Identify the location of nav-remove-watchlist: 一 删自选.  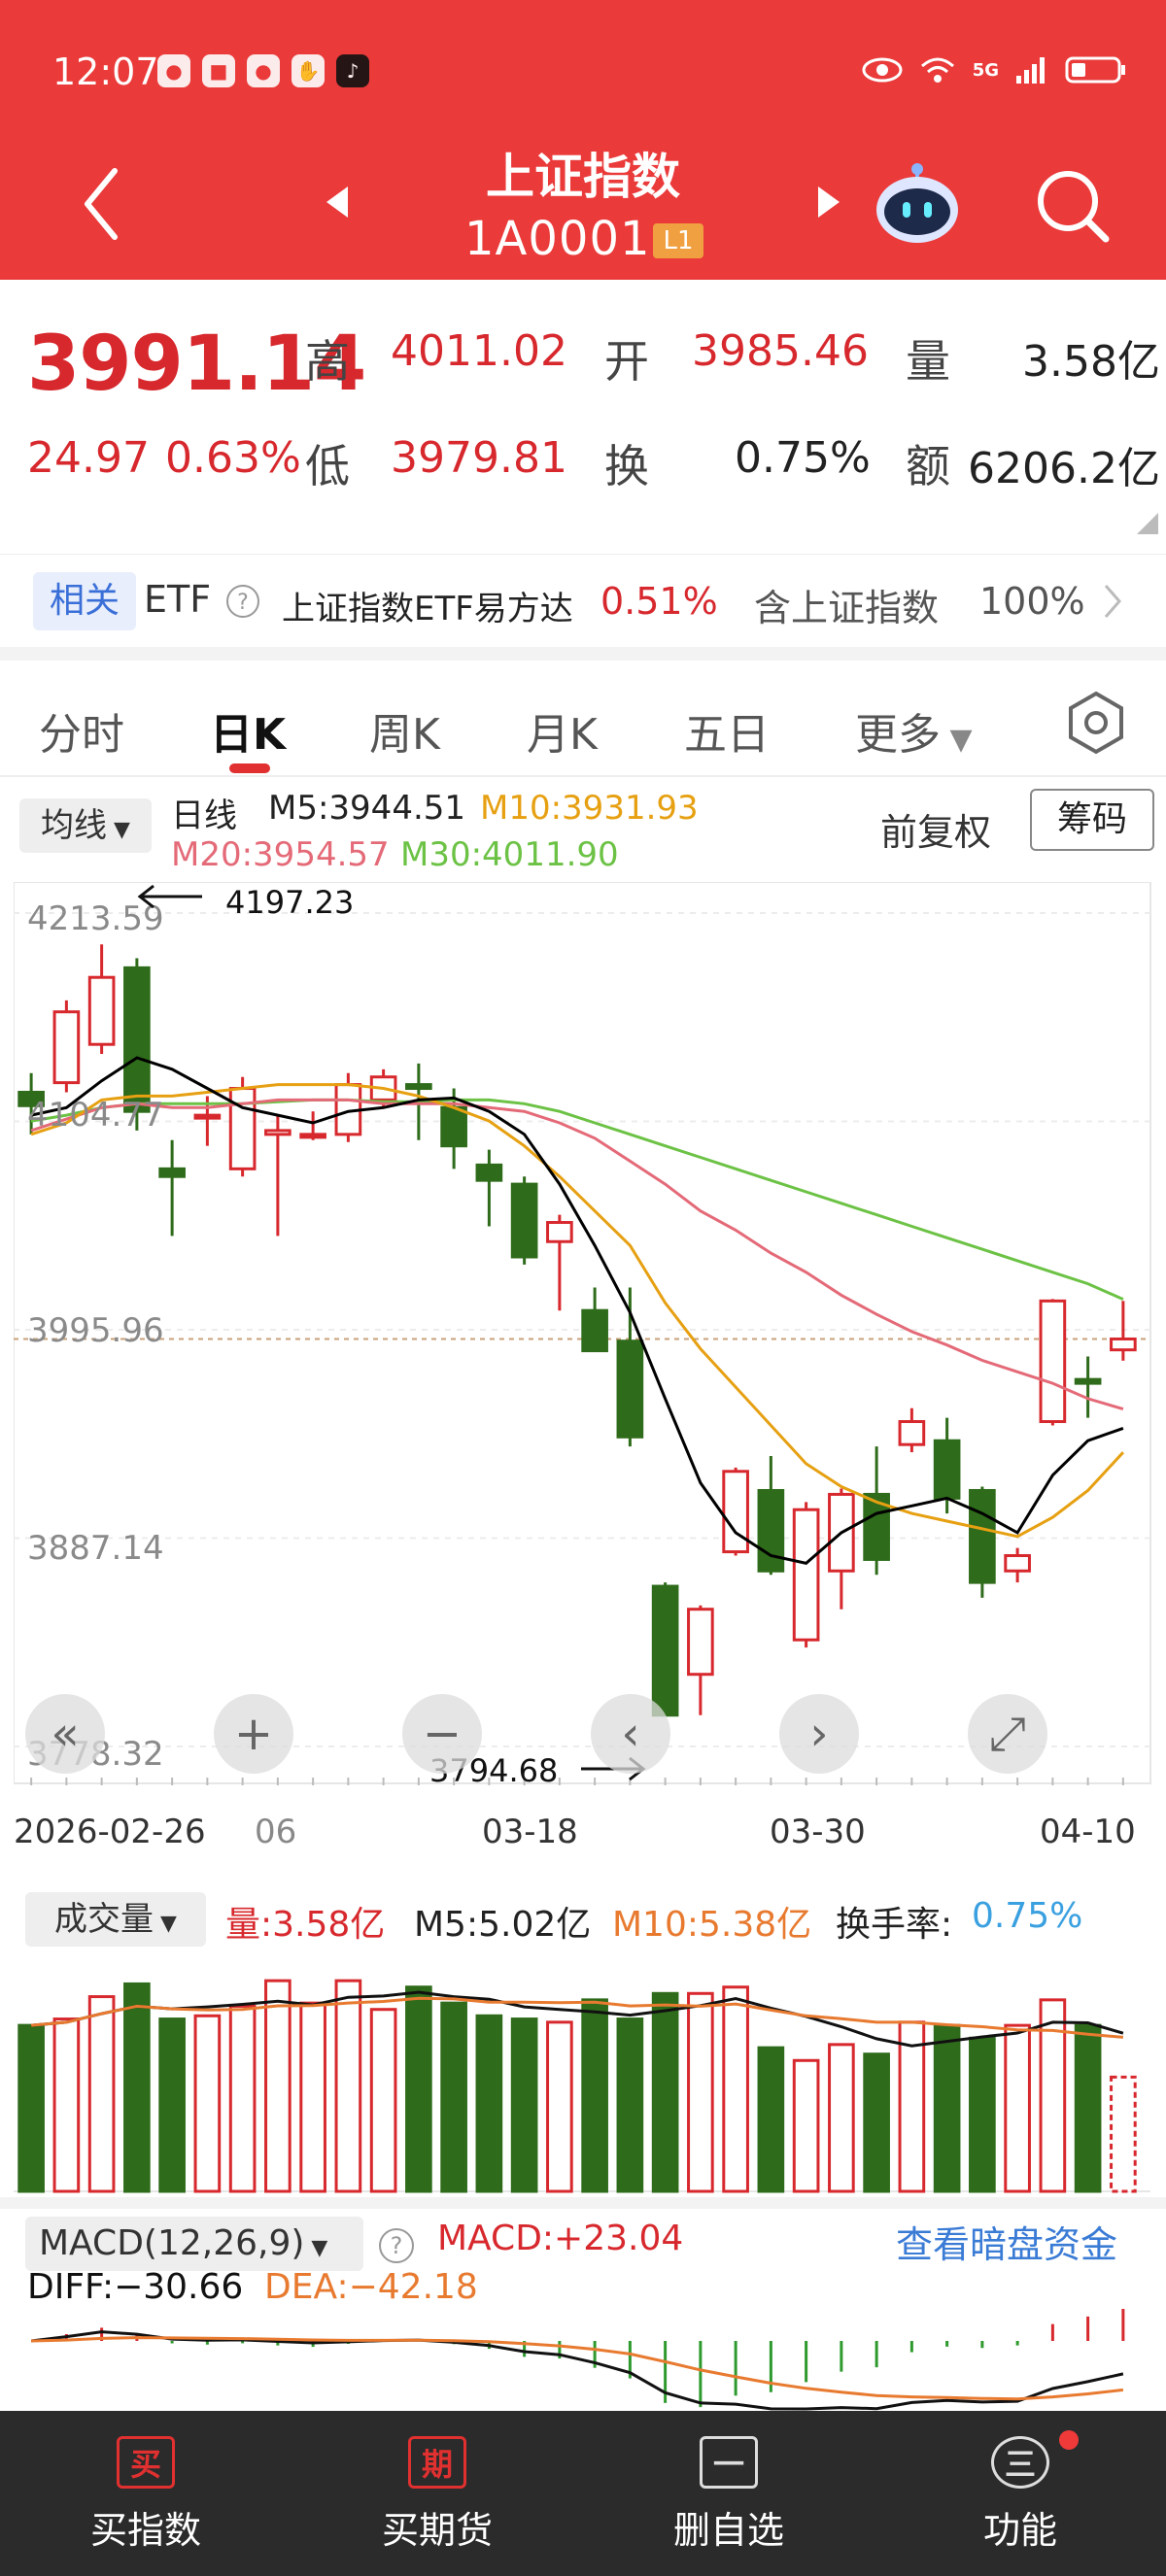
(728, 2493).